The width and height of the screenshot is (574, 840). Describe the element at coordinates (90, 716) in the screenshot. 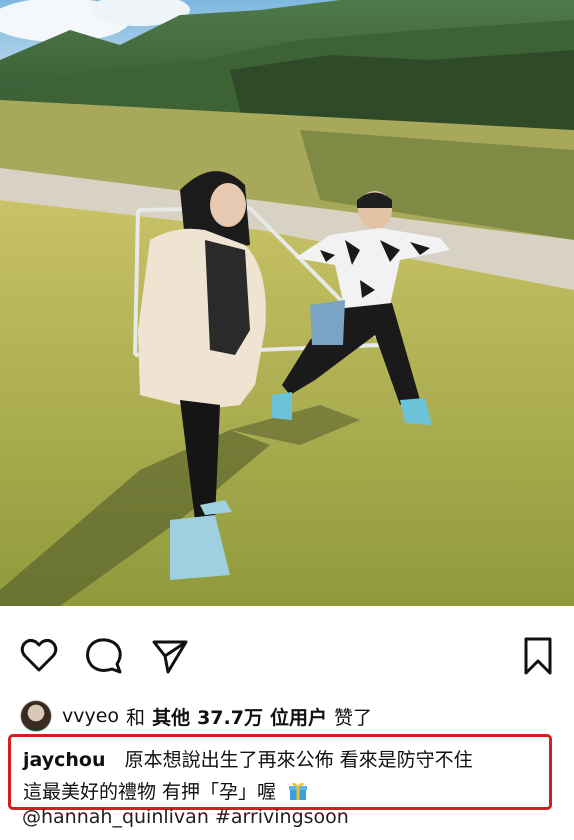

I see `liker-username: vvyeo` at that location.